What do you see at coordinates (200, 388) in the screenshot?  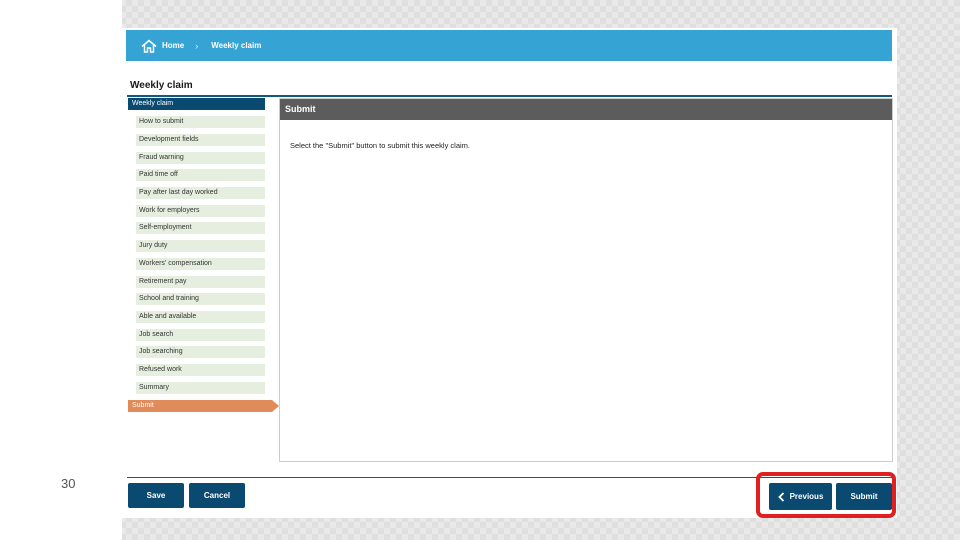 I see `nav-item-summary: Summary` at bounding box center [200, 388].